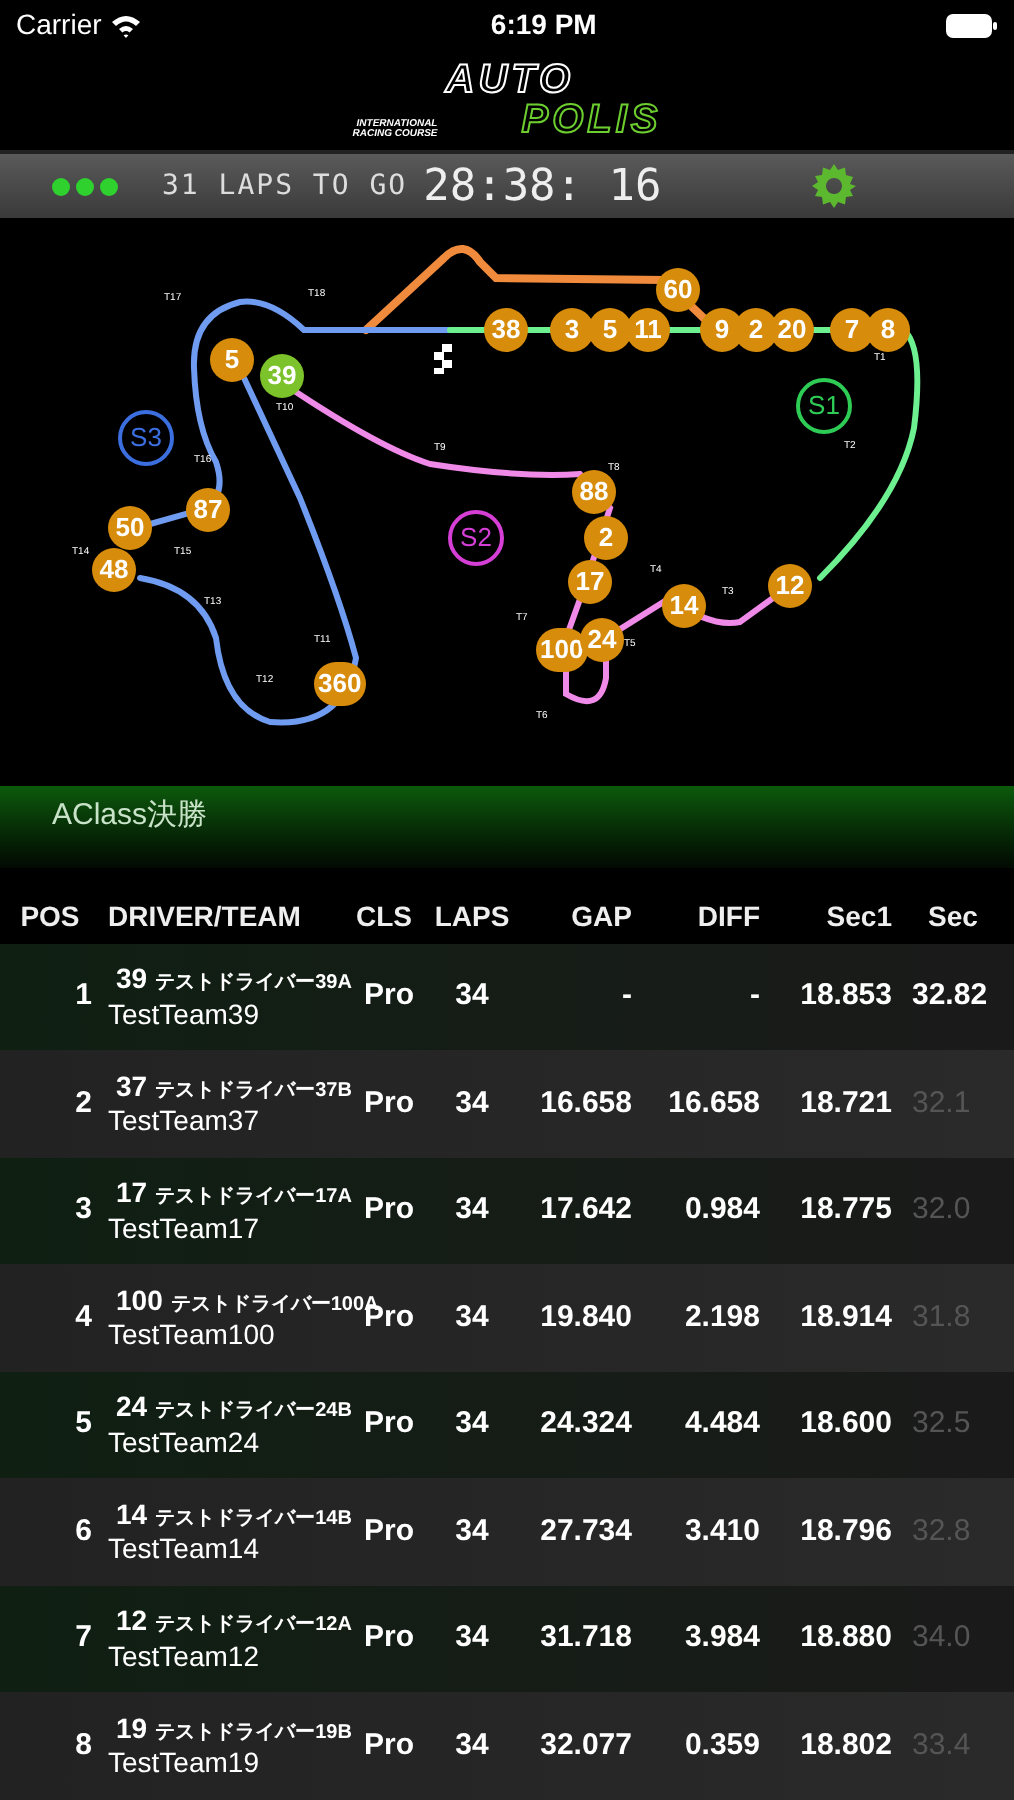 The width and height of the screenshot is (1014, 1800). I want to click on gap-cell-text: 19.840, so click(585, 1317).